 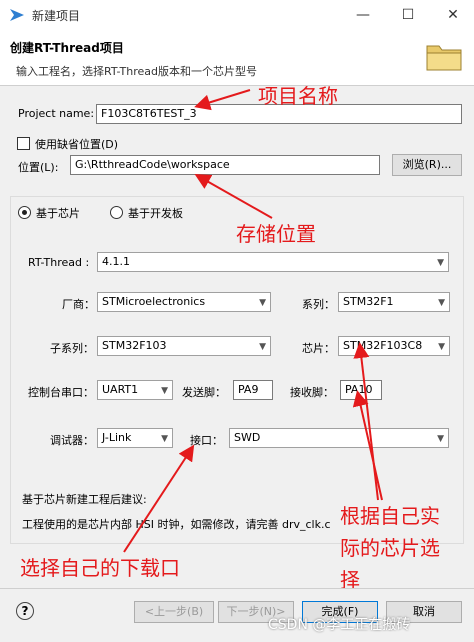 I want to click on annotation-interface: 选择自己的下载口, so click(x=100, y=568).